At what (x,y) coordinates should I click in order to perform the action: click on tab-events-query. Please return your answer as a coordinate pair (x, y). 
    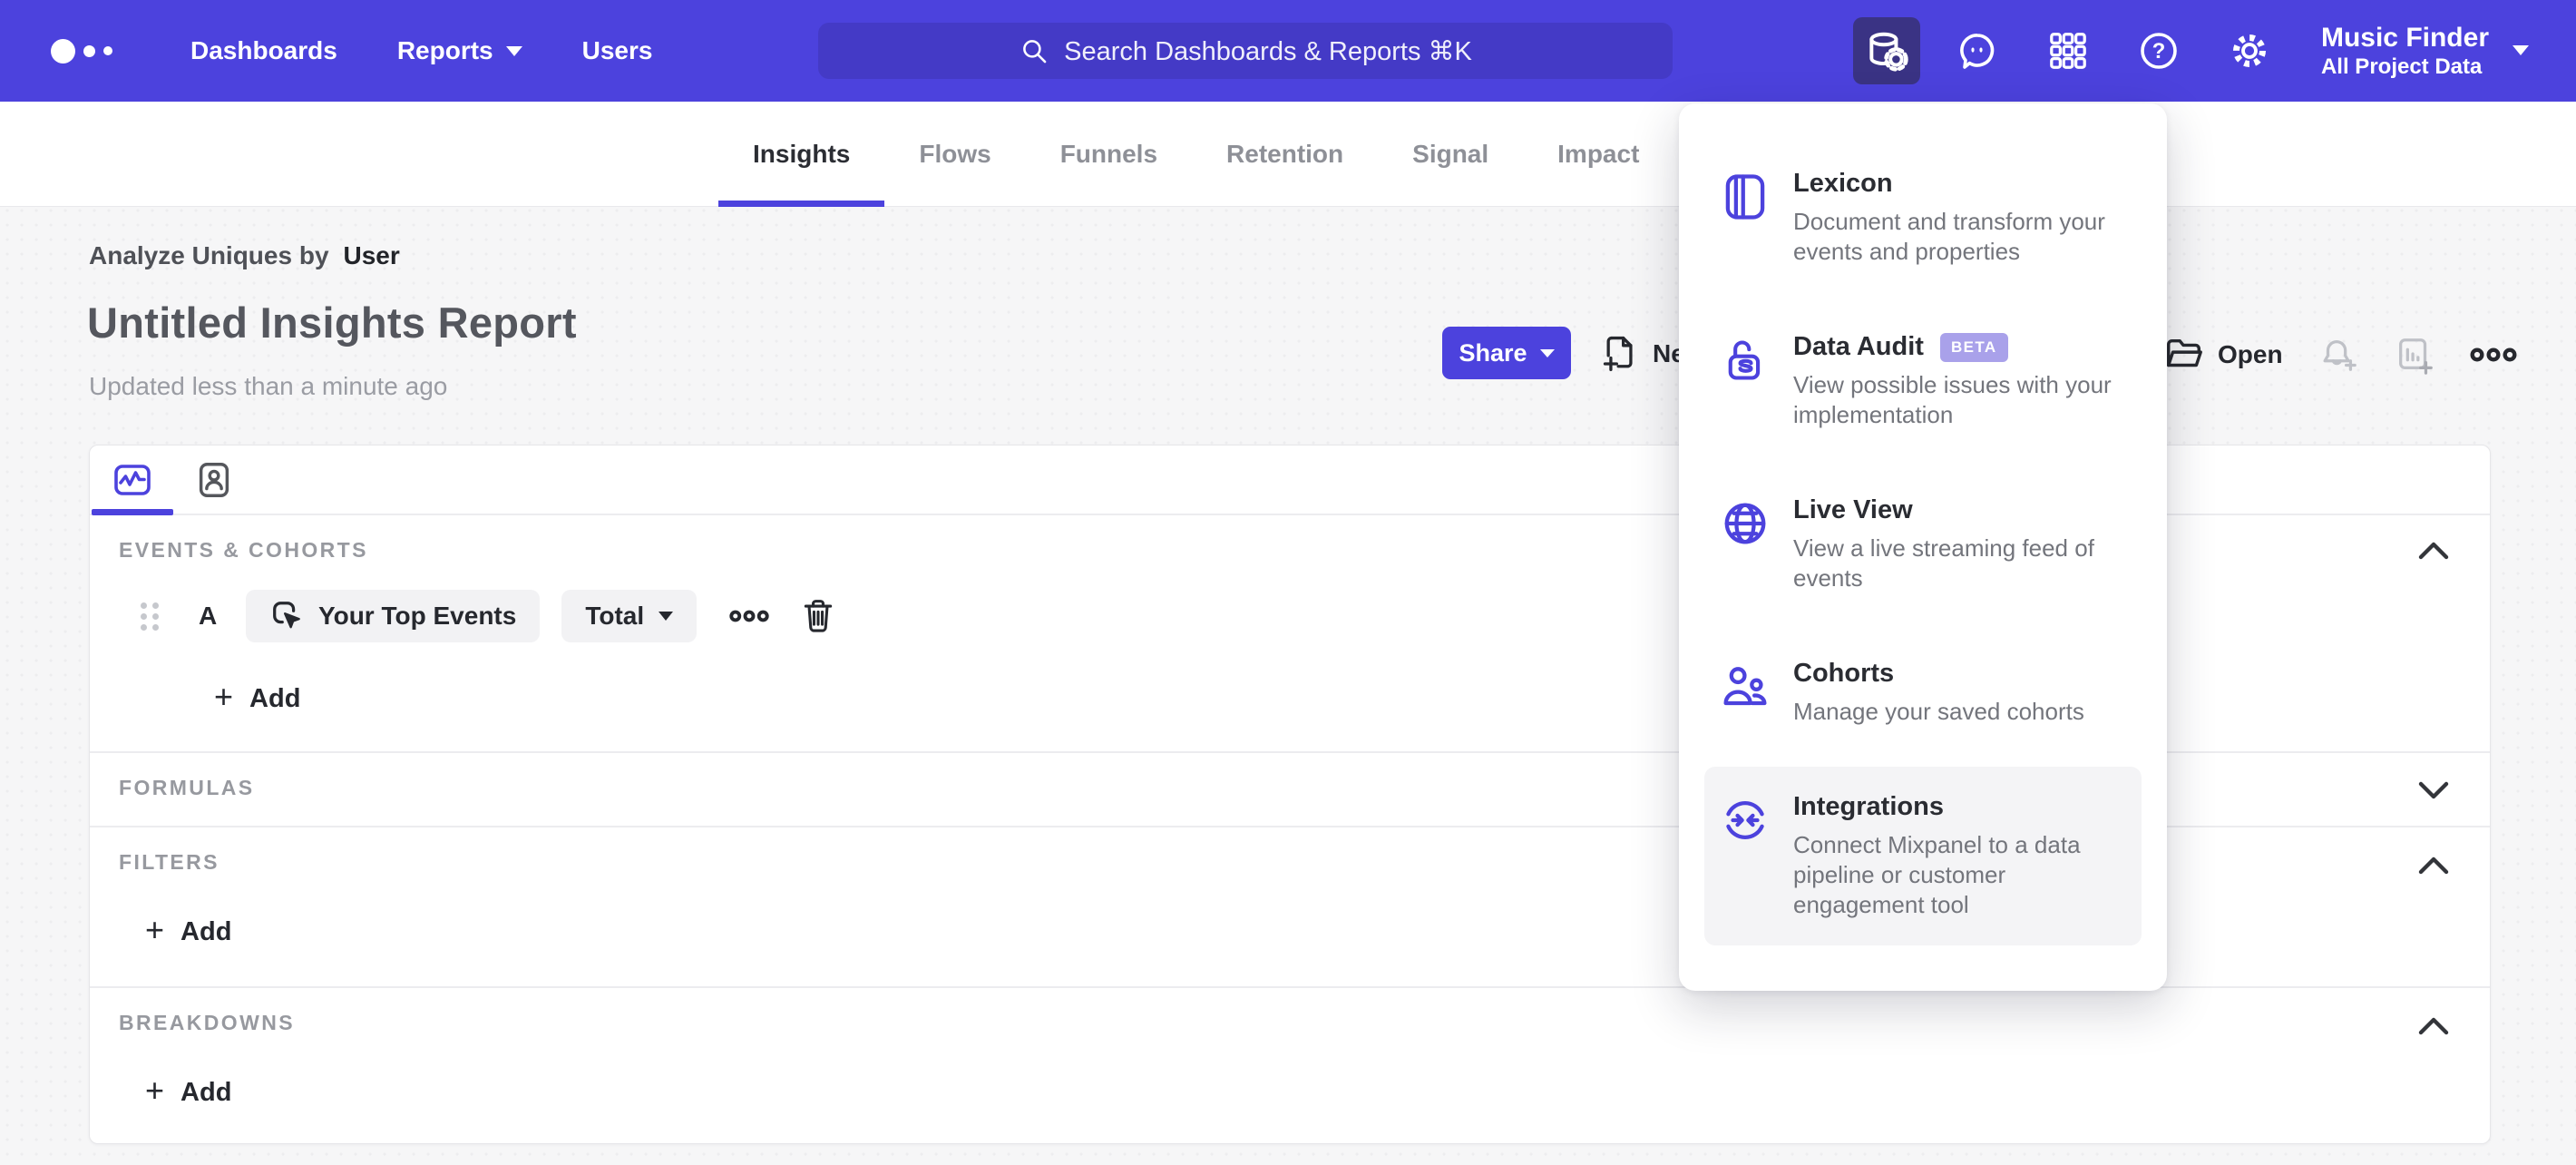
    Looking at the image, I should click on (132, 480).